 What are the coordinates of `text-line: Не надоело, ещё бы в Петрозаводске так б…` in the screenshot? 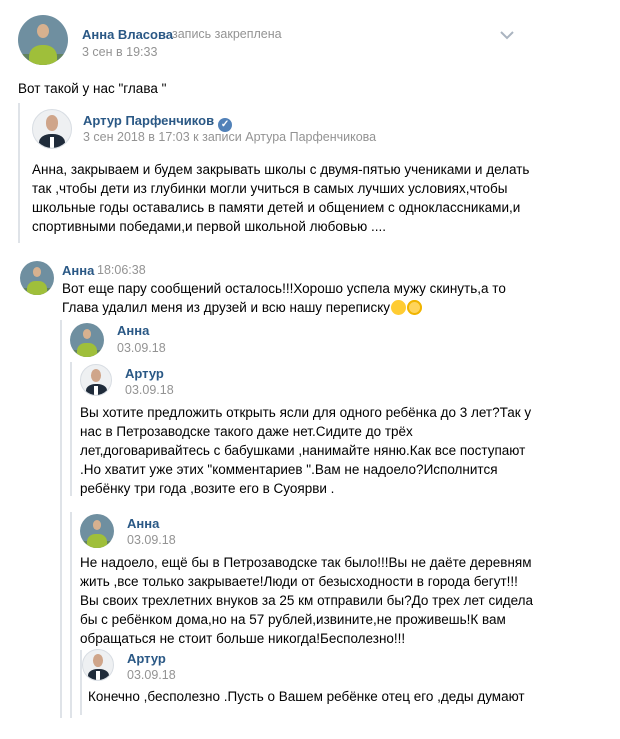 It's located at (306, 562).